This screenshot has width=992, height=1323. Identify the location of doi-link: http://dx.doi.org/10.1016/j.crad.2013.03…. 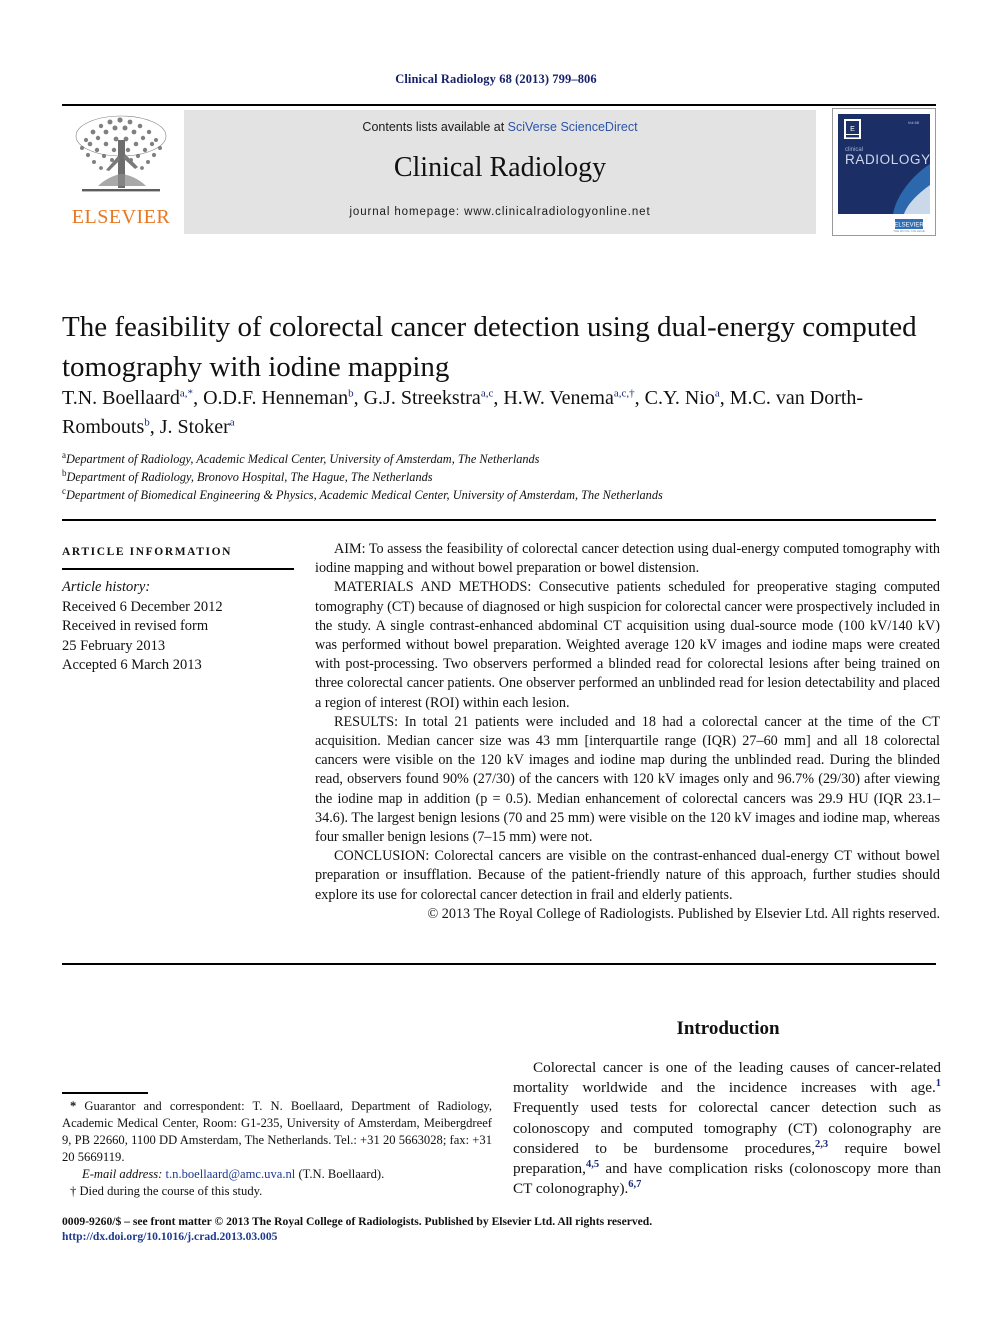
(169, 1236).